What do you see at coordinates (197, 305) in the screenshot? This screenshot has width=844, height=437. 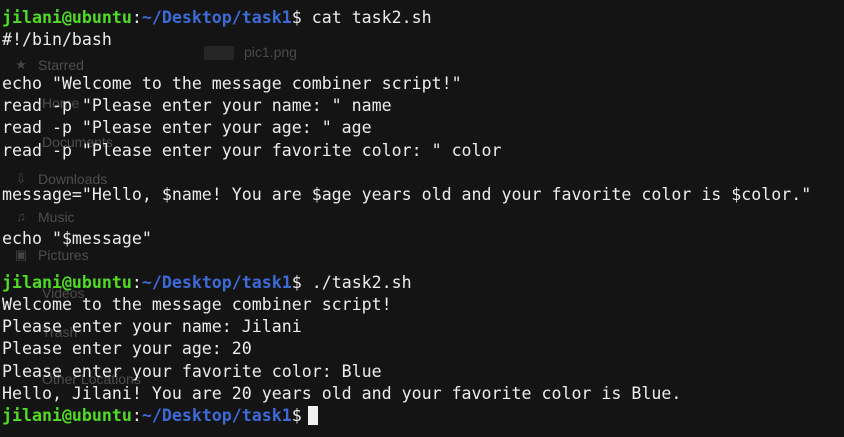 I see `output-line: Welcome to the message combiner script!` at bounding box center [197, 305].